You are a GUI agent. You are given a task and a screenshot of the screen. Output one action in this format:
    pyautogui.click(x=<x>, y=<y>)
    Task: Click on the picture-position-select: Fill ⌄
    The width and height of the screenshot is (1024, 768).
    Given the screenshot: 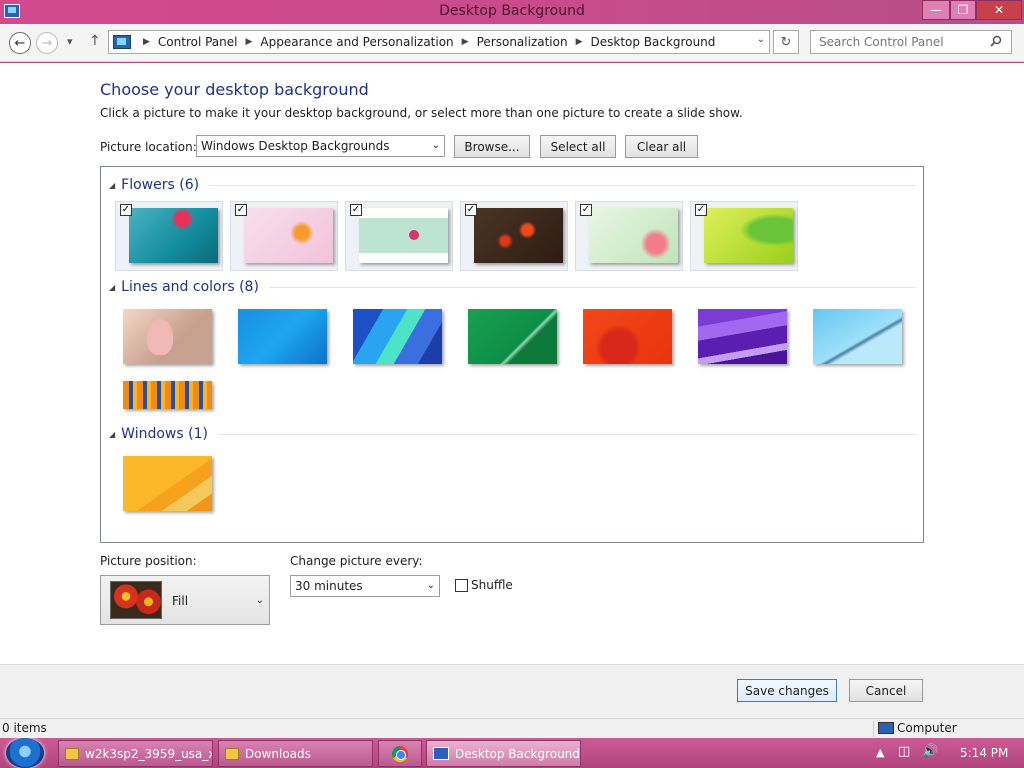 What is the action you would take?
    pyautogui.click(x=185, y=600)
    